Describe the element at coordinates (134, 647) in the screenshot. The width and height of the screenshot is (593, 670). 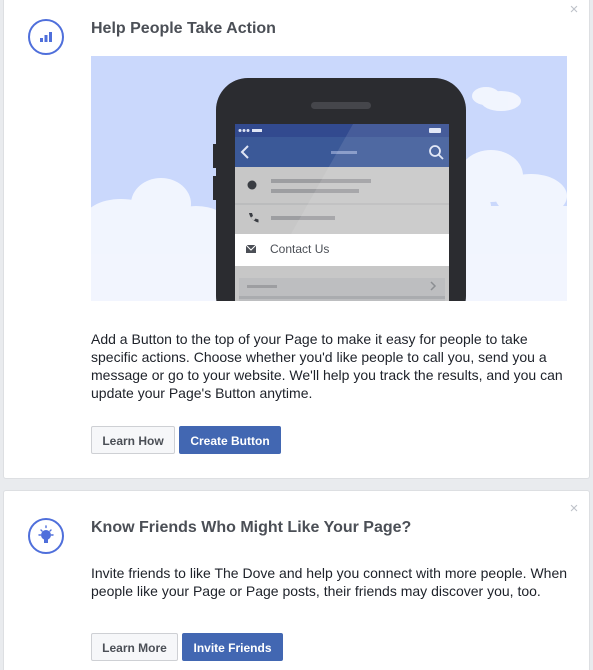
I see `learn-more-button: Learn More` at that location.